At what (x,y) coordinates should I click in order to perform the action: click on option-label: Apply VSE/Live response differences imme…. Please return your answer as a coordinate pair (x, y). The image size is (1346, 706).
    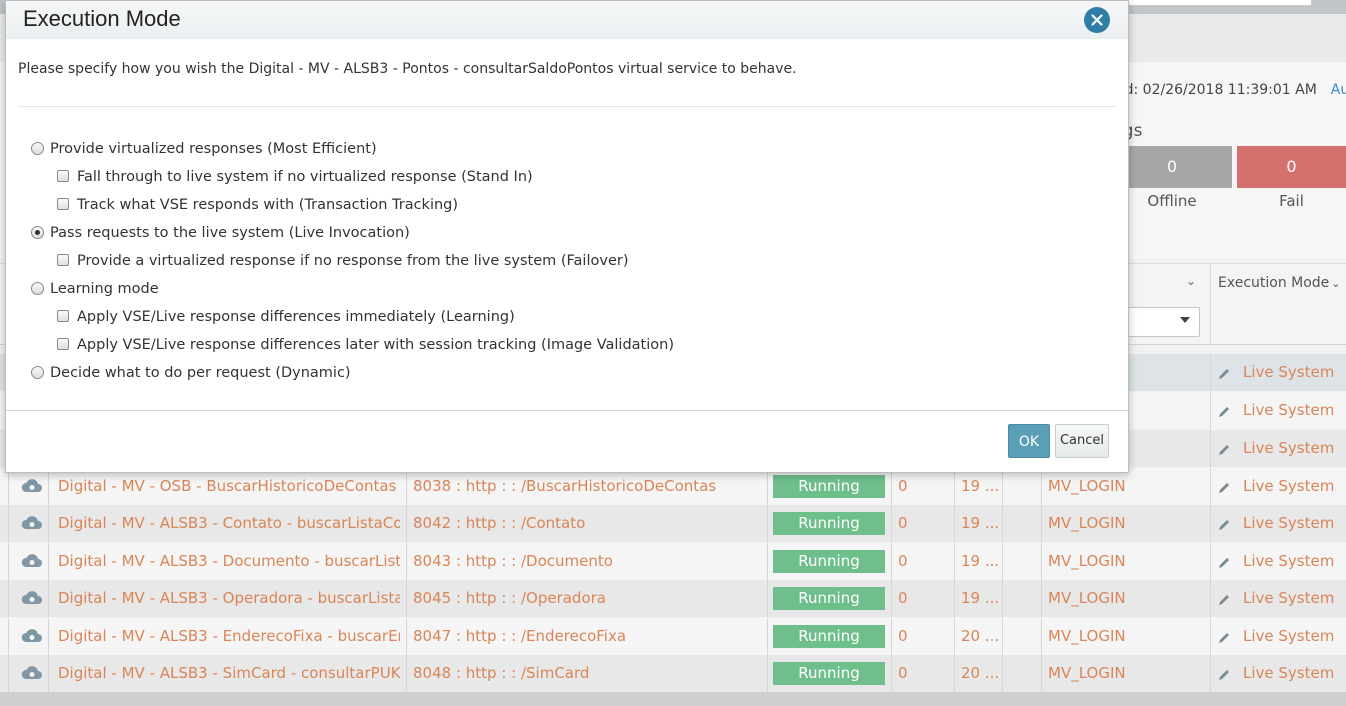
    Looking at the image, I should click on (296, 317).